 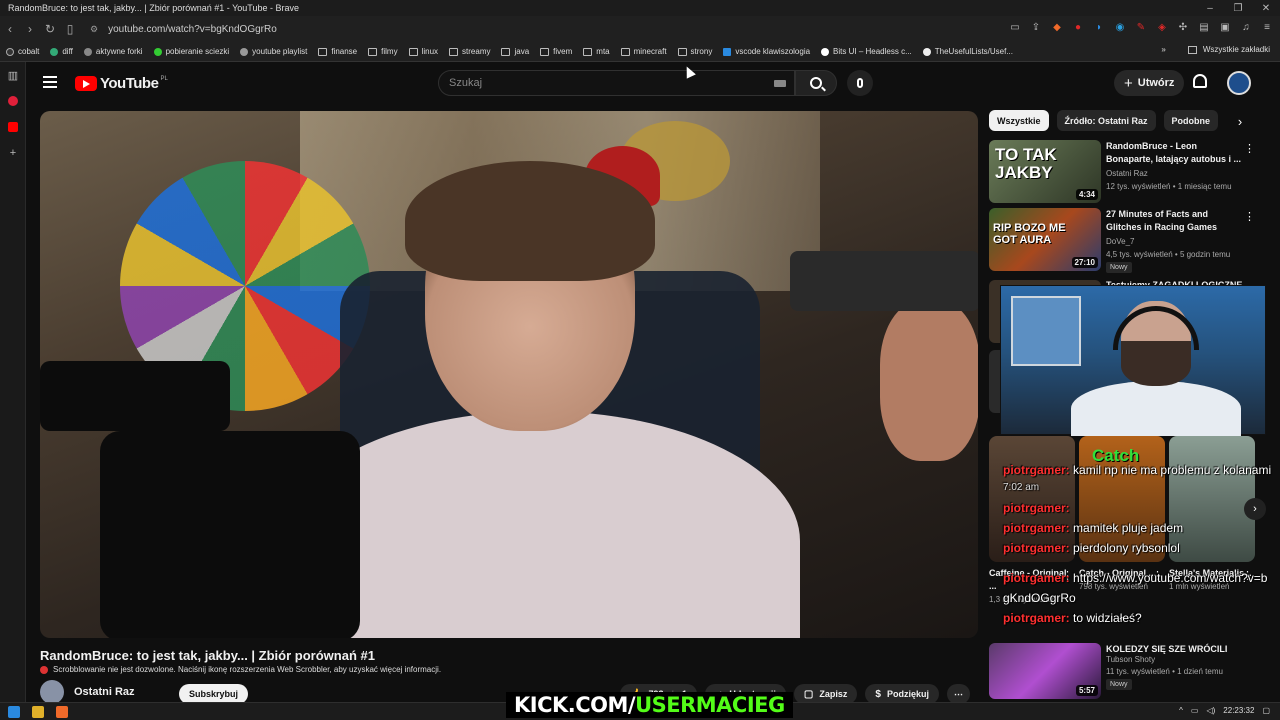 I want to click on fork-icon, so click(x=87, y=51).